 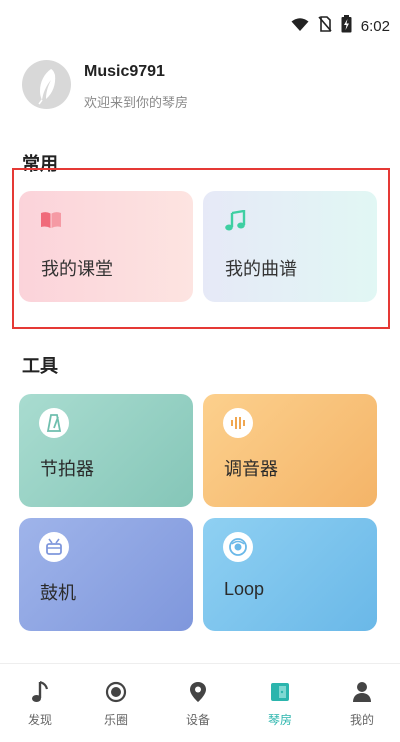 What do you see at coordinates (280, 692) in the screenshot?
I see `door-icon` at bounding box center [280, 692].